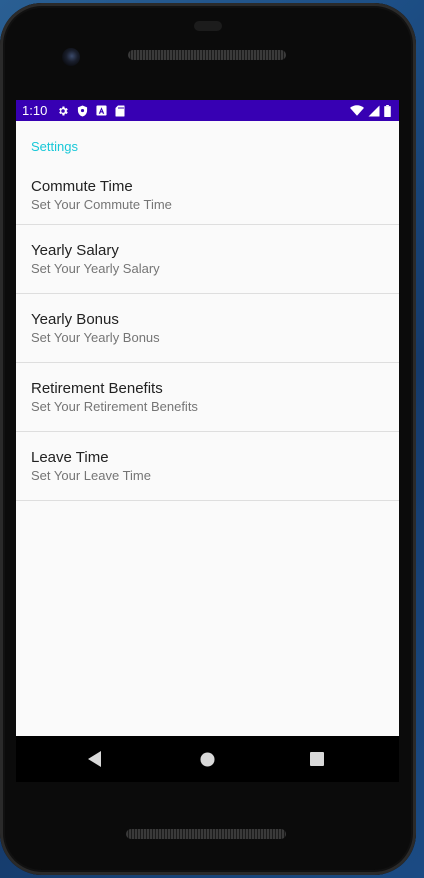 The width and height of the screenshot is (424, 878). Describe the element at coordinates (387, 110) in the screenshot. I see `battery-icon` at that location.